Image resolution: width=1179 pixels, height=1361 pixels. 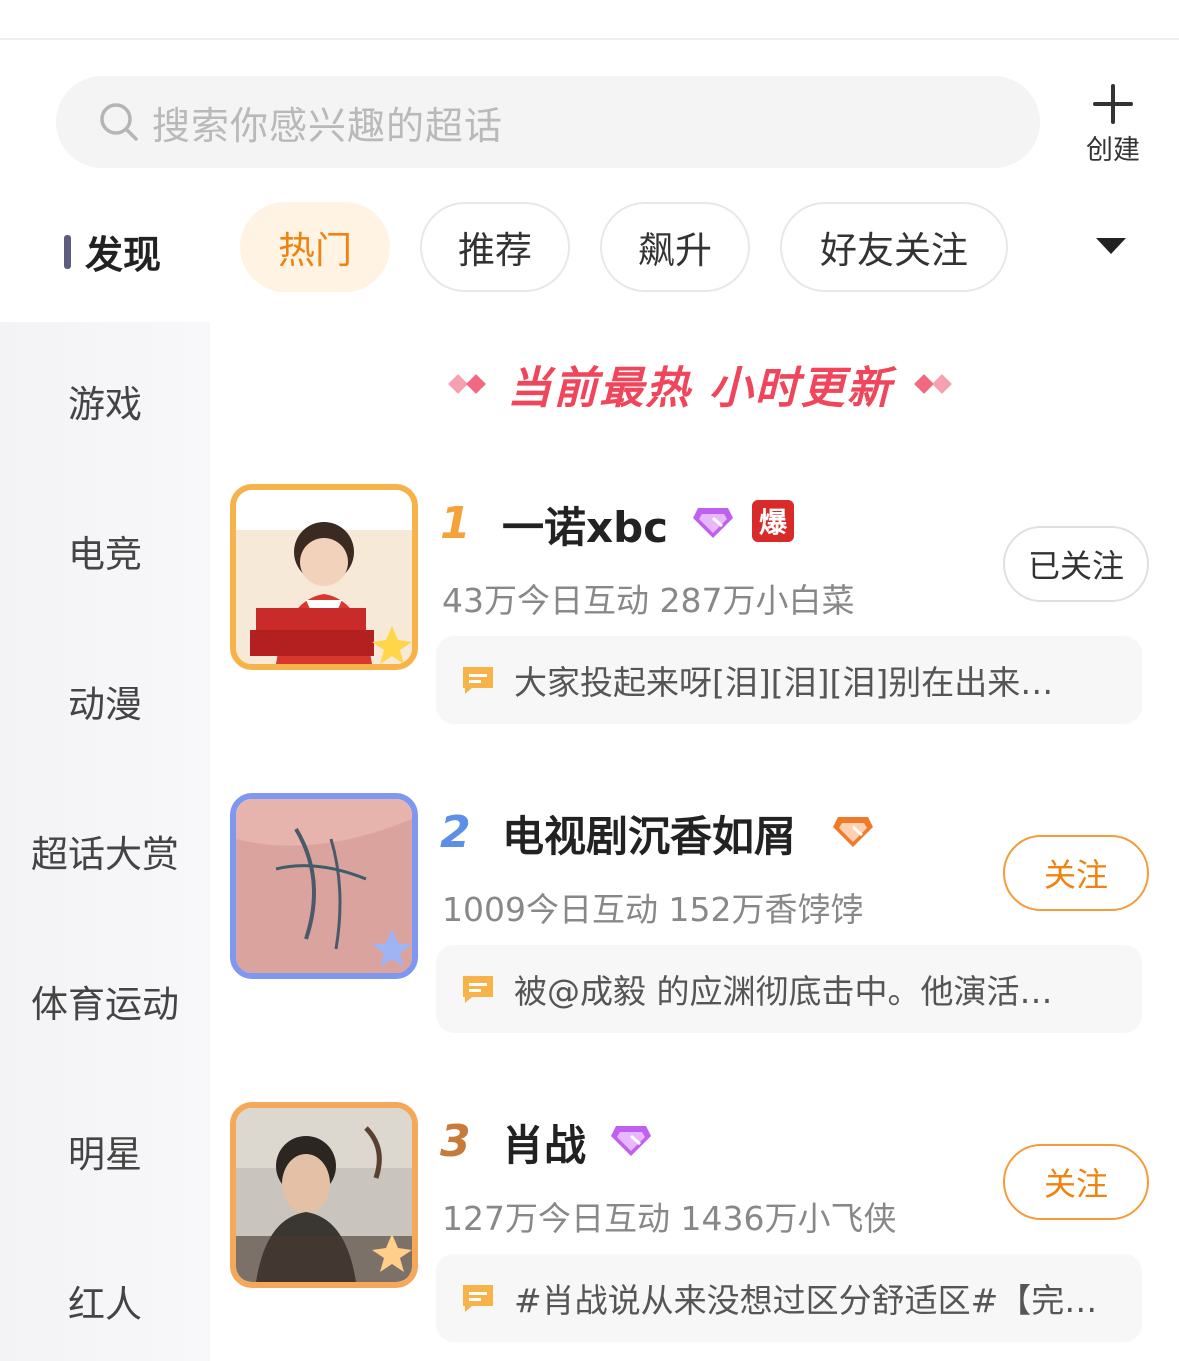 I want to click on sidebar-item-influencers: 红人, so click(x=105, y=1301).